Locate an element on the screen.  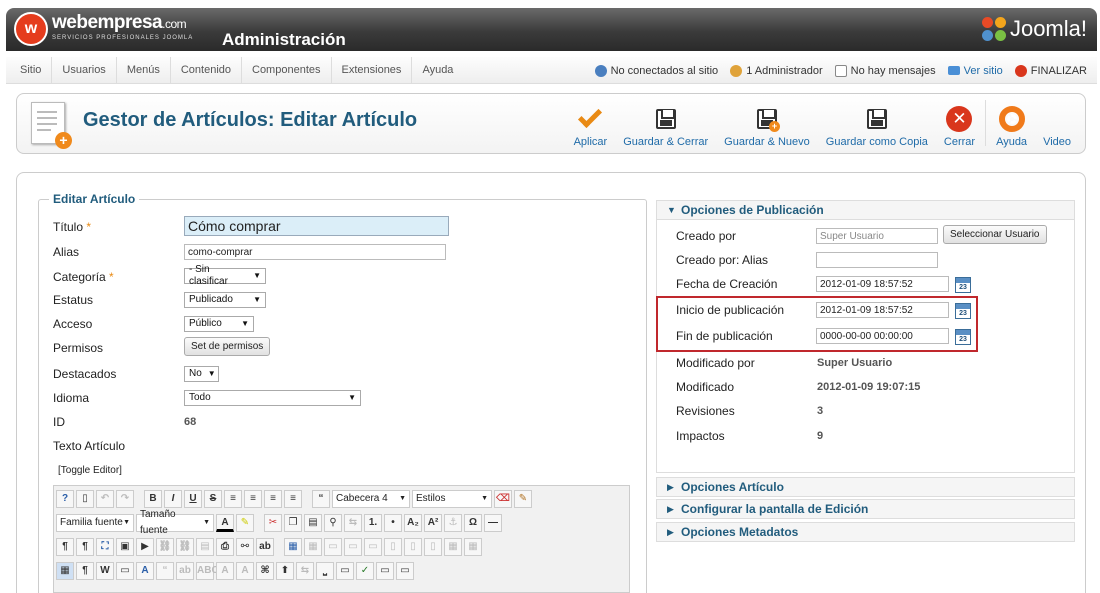
superscript-icon: A² is located at coordinates (433, 523).